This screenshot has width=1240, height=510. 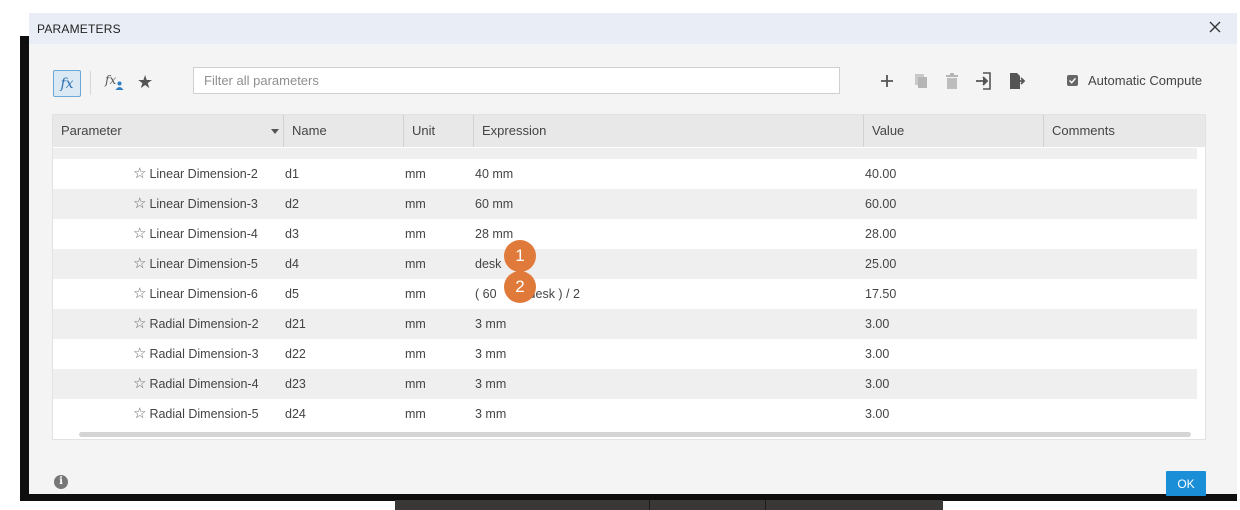 What do you see at coordinates (625, 354) in the screenshot?
I see `table-row: ☆ Radial Dimension-3 d22 mm 3 mm 3.00` at bounding box center [625, 354].